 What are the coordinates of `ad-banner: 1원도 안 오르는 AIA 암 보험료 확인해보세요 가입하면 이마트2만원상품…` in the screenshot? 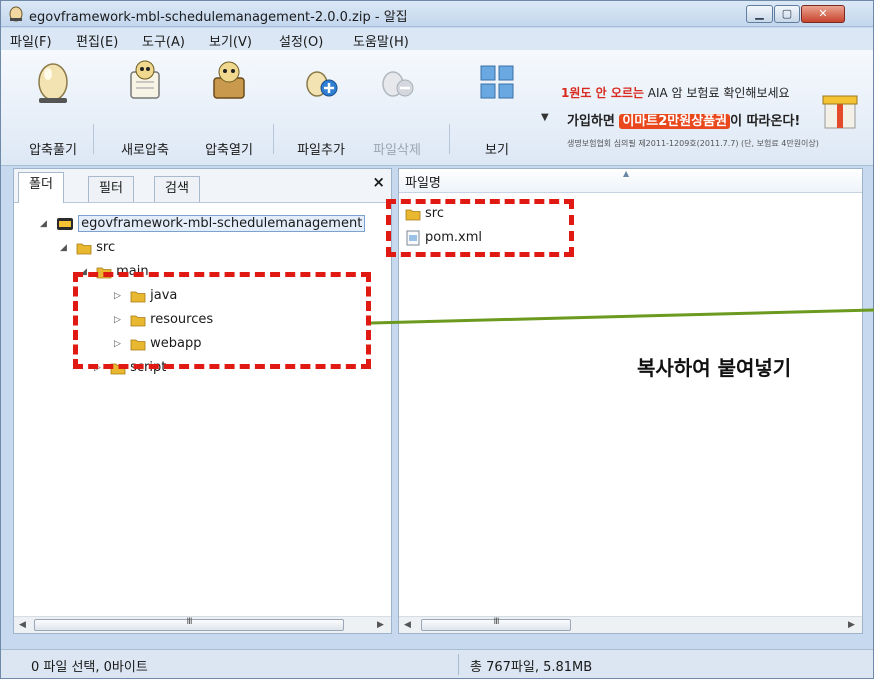 It's located at (714, 120).